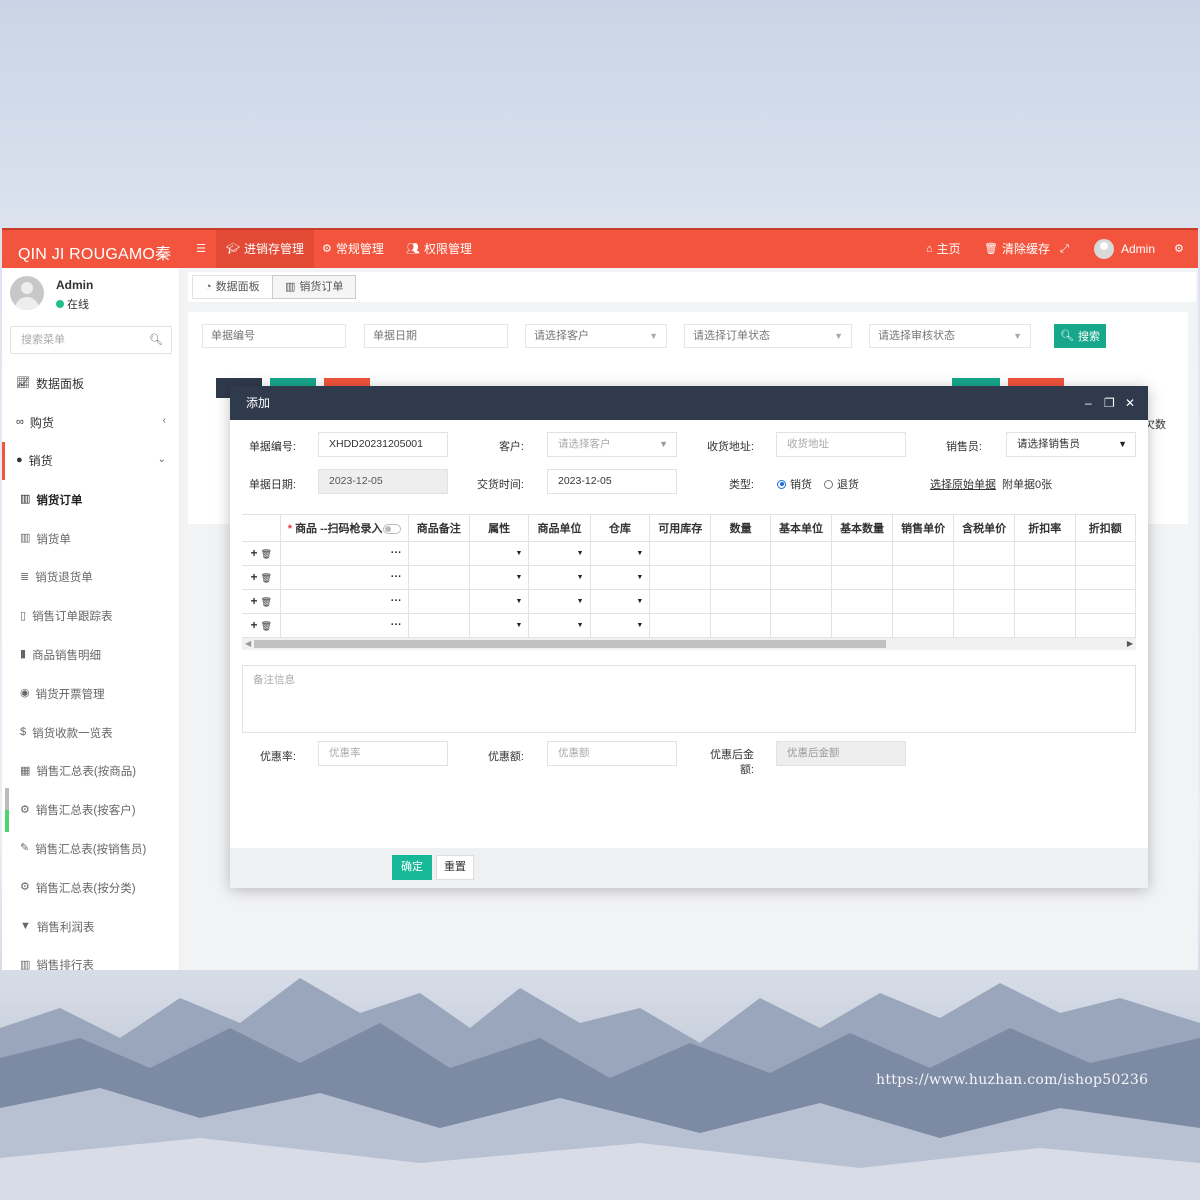  What do you see at coordinates (1064, 249) in the screenshot?
I see `fullscreen-icon: ⤢` at bounding box center [1064, 249].